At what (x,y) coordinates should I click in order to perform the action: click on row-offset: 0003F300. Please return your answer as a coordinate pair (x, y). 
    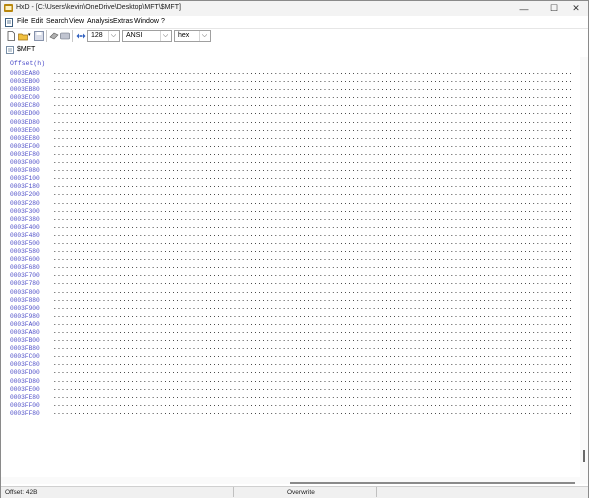
    Looking at the image, I should click on (25, 211).